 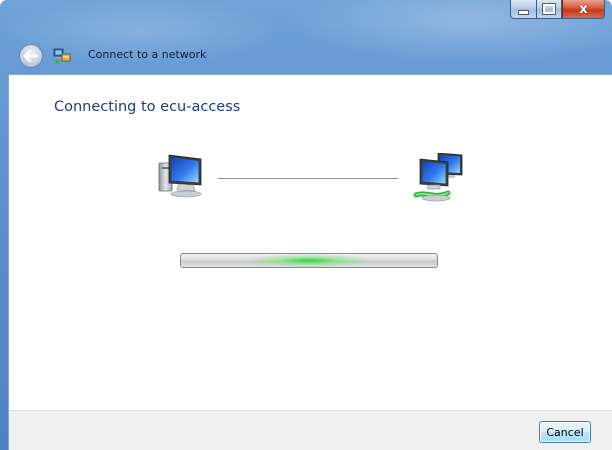 What do you see at coordinates (310, 430) in the screenshot?
I see `dialog-footer: Cancel` at bounding box center [310, 430].